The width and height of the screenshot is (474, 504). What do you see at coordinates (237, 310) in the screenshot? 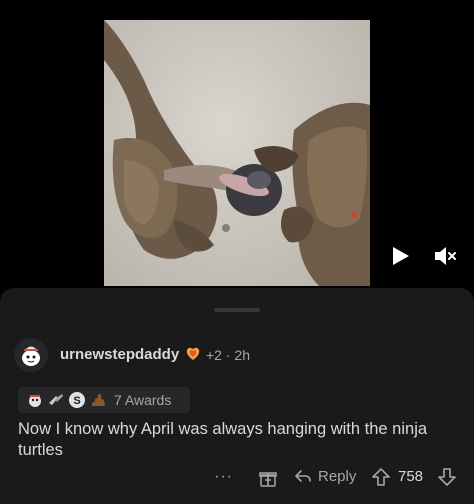
I see `drag-handle` at bounding box center [237, 310].